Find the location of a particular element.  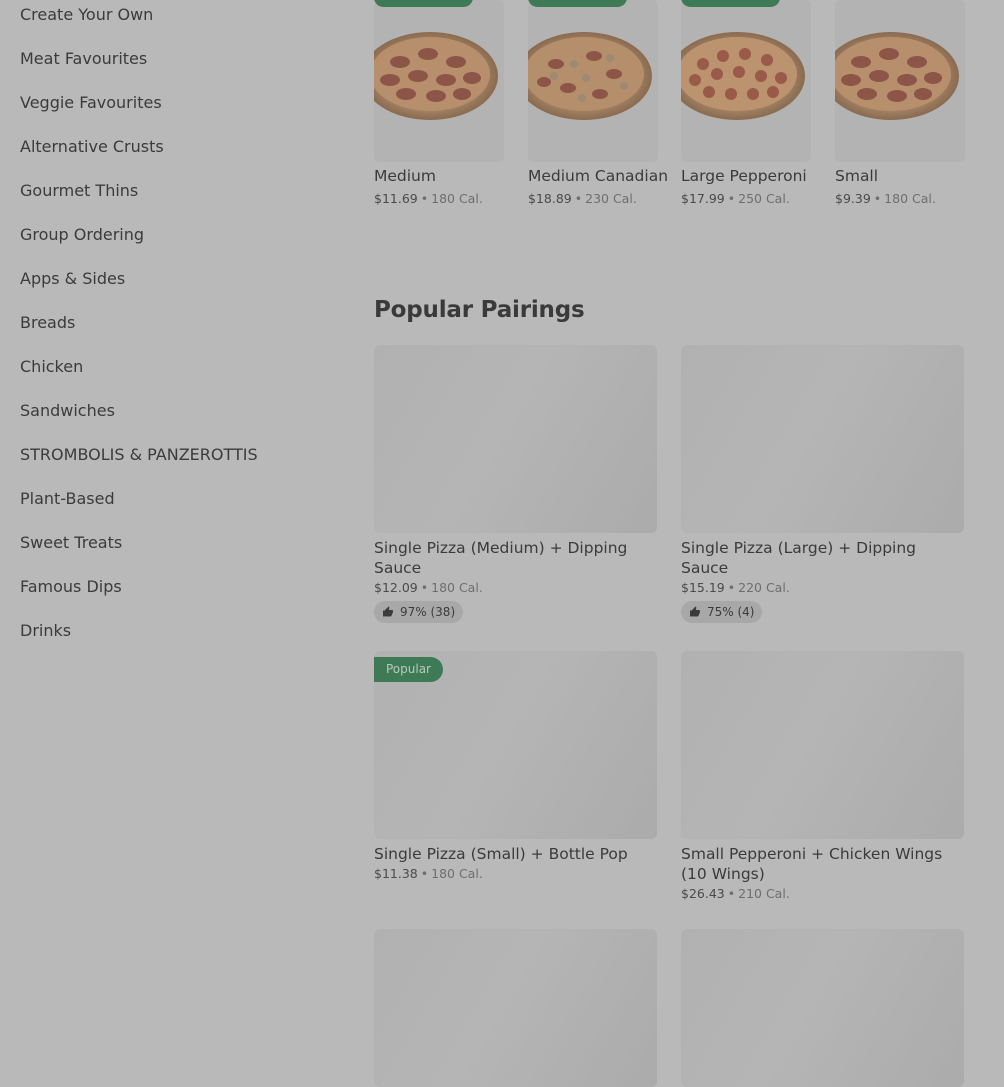

product-calories: 210 Cal. is located at coordinates (764, 893).